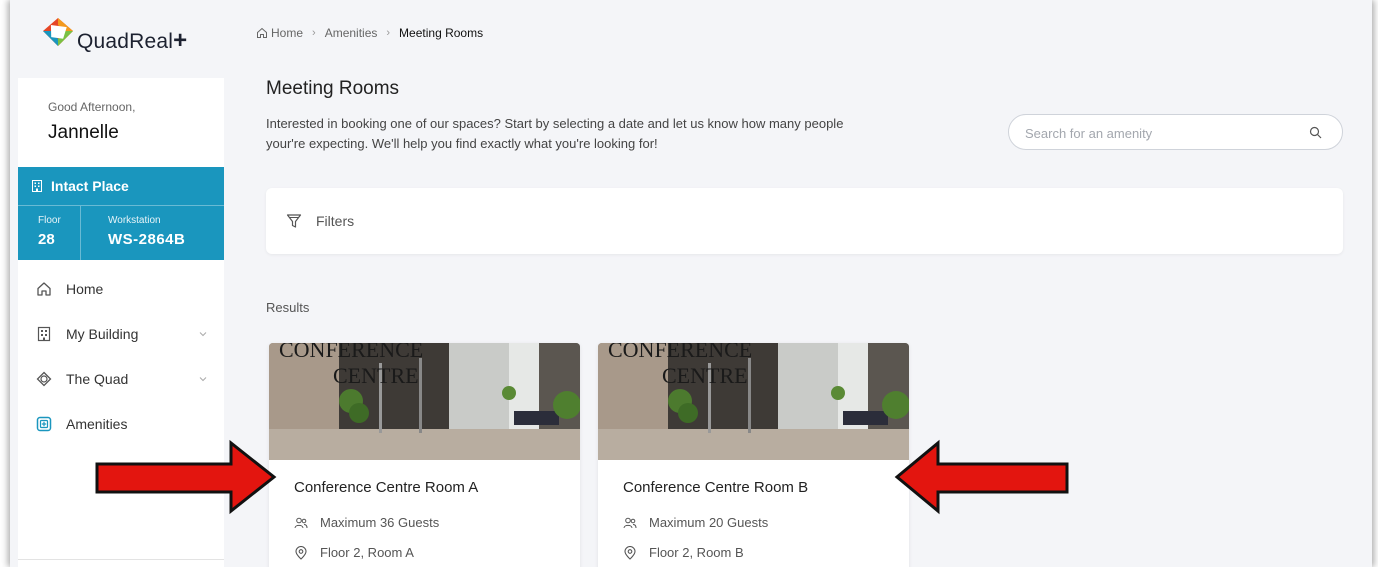 The width and height of the screenshot is (1378, 567). Describe the element at coordinates (102, 334) in the screenshot. I see `sidebar-item-label: My Building` at that location.